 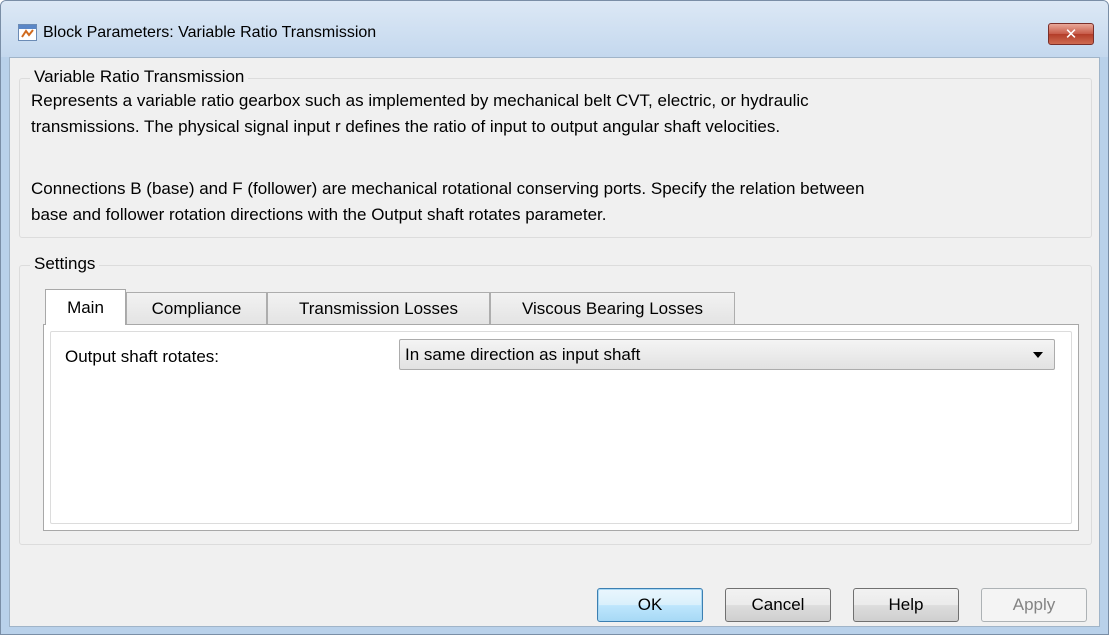 What do you see at coordinates (906, 605) in the screenshot?
I see `help-button: Help` at bounding box center [906, 605].